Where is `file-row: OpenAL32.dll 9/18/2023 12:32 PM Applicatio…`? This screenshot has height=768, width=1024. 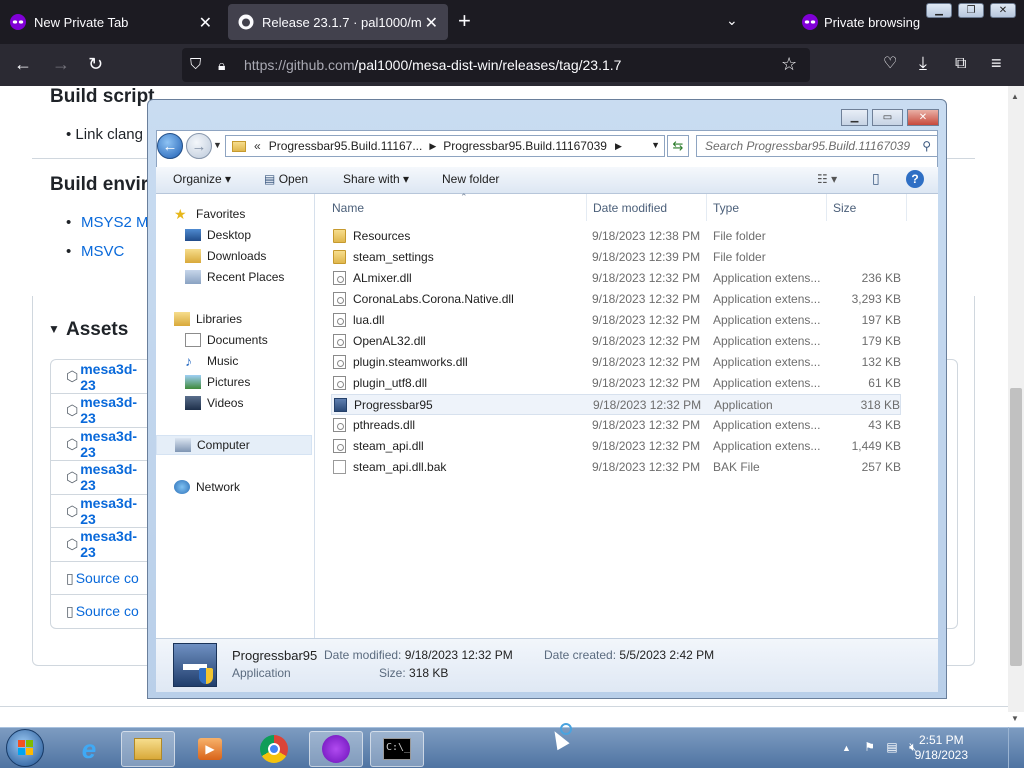 file-row: OpenAL32.dll 9/18/2023 12:32 PM Applicatio… is located at coordinates (616, 341).